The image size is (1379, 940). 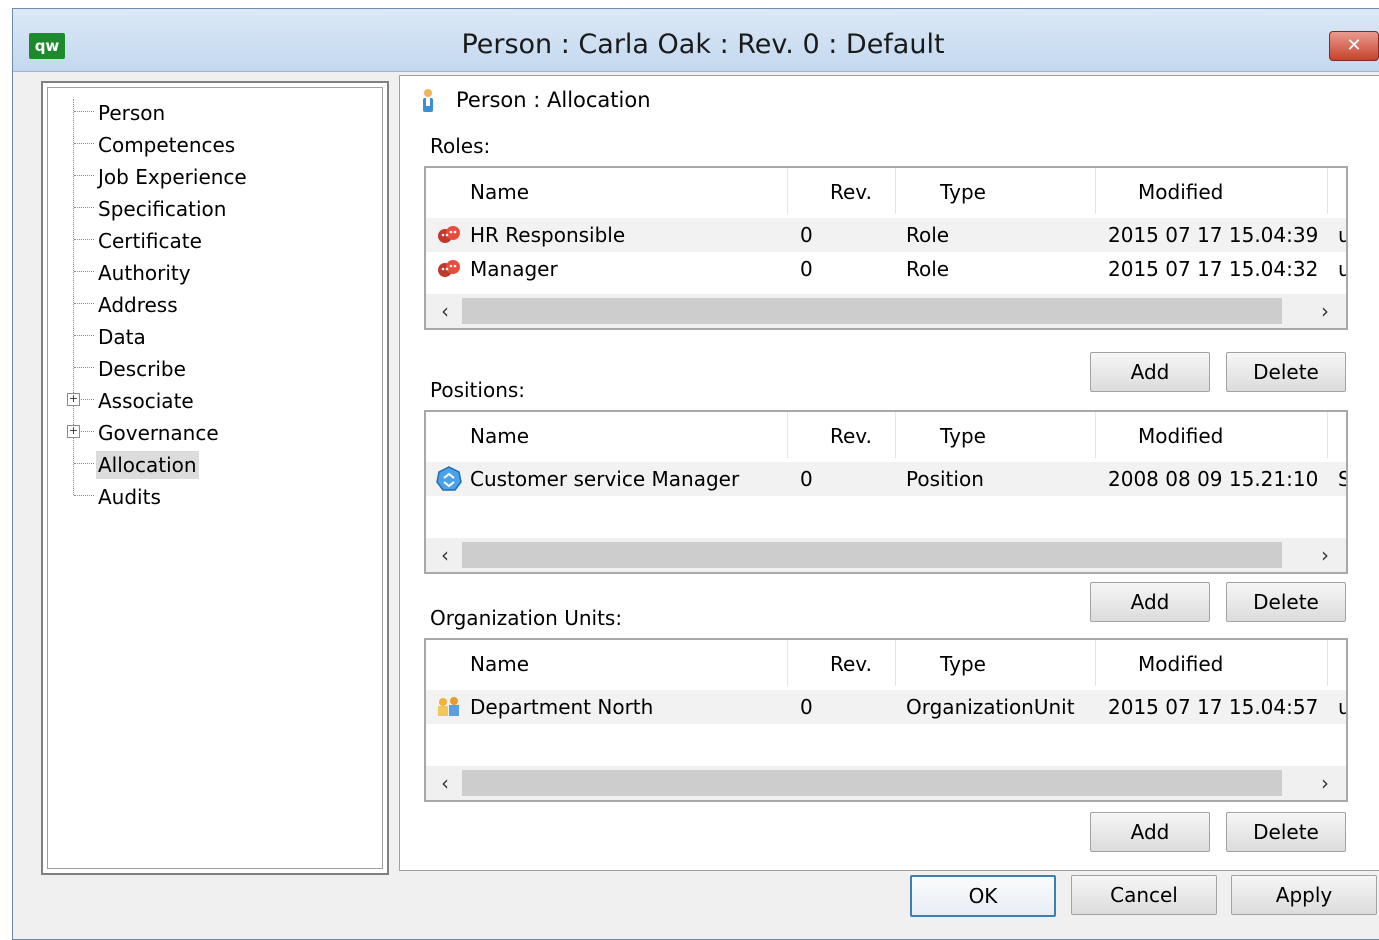 What do you see at coordinates (605, 479) in the screenshot?
I see `positions-cell-name: Customer service Manager` at bounding box center [605, 479].